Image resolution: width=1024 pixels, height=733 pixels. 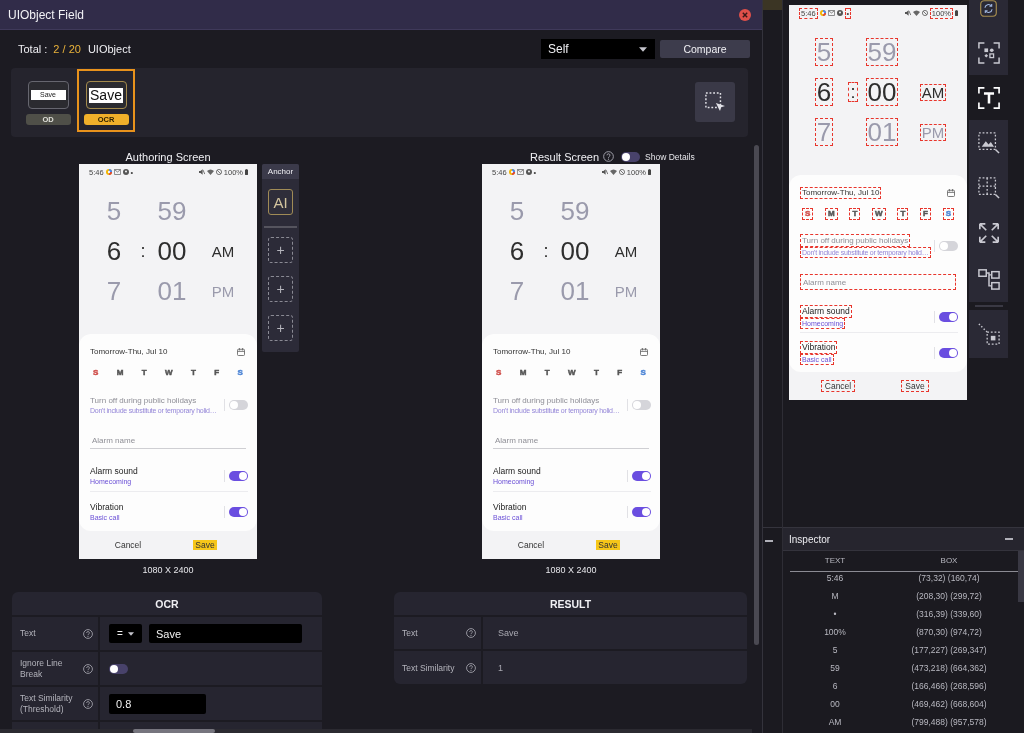 I want to click on table-cell: 6, so click(x=835, y=686).